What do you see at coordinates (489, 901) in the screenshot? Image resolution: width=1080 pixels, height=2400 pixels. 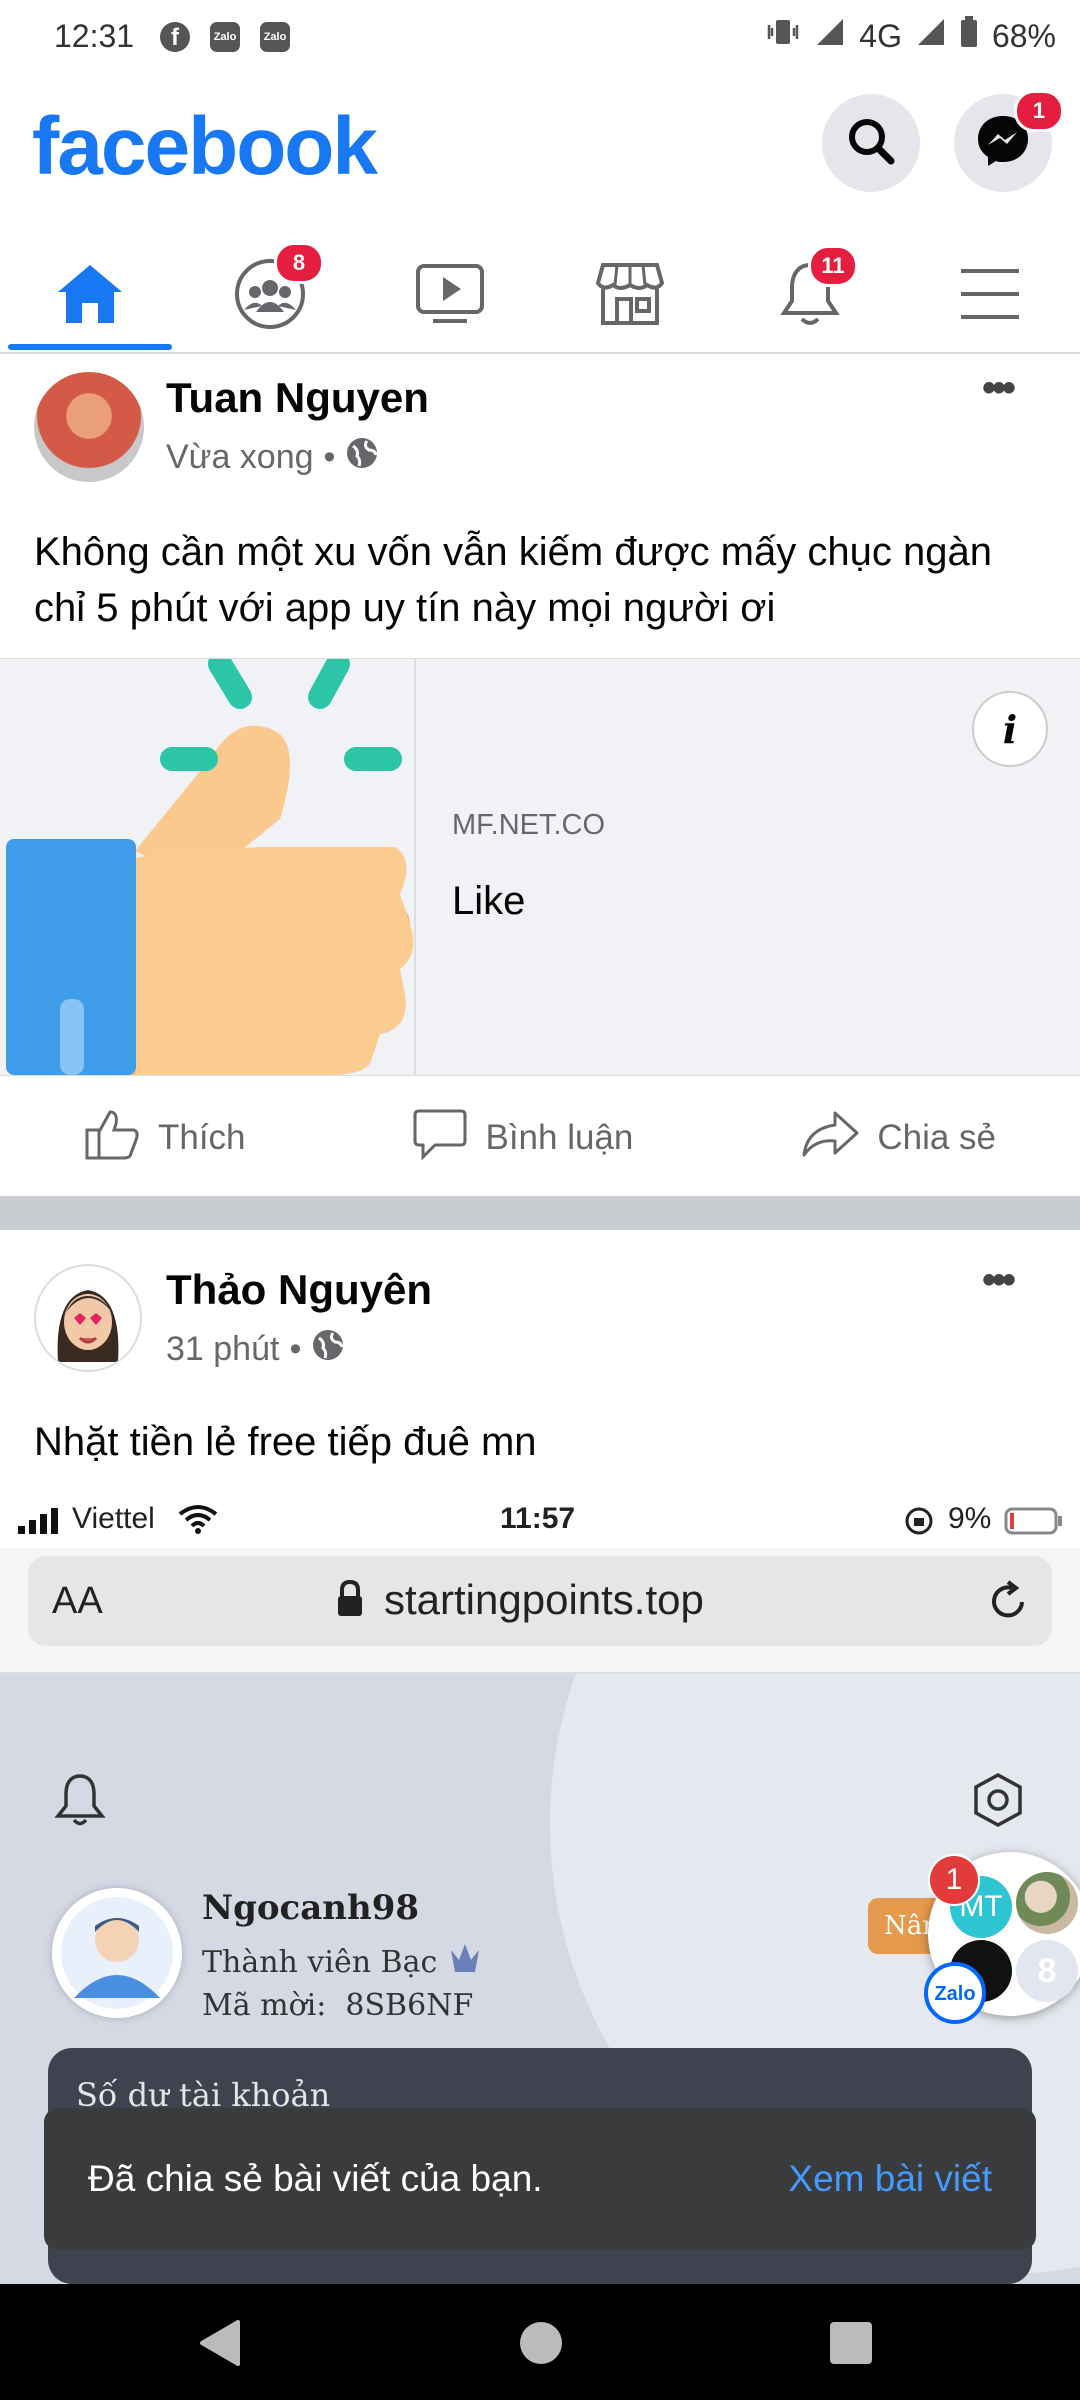 I see `link-title: Like` at bounding box center [489, 901].